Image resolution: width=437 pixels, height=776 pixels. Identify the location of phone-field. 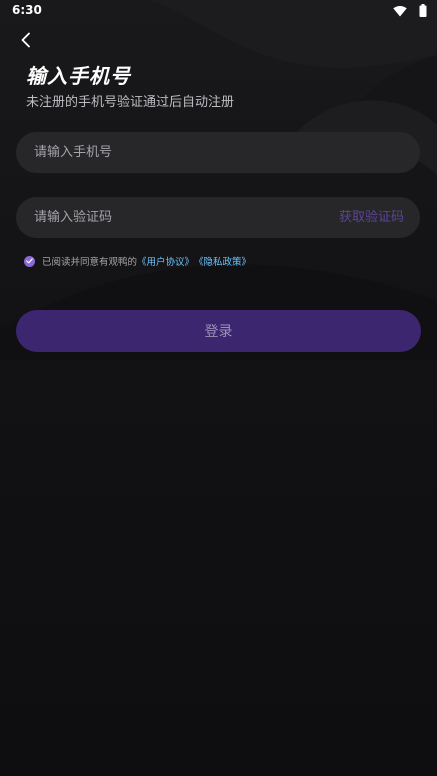
(218, 152).